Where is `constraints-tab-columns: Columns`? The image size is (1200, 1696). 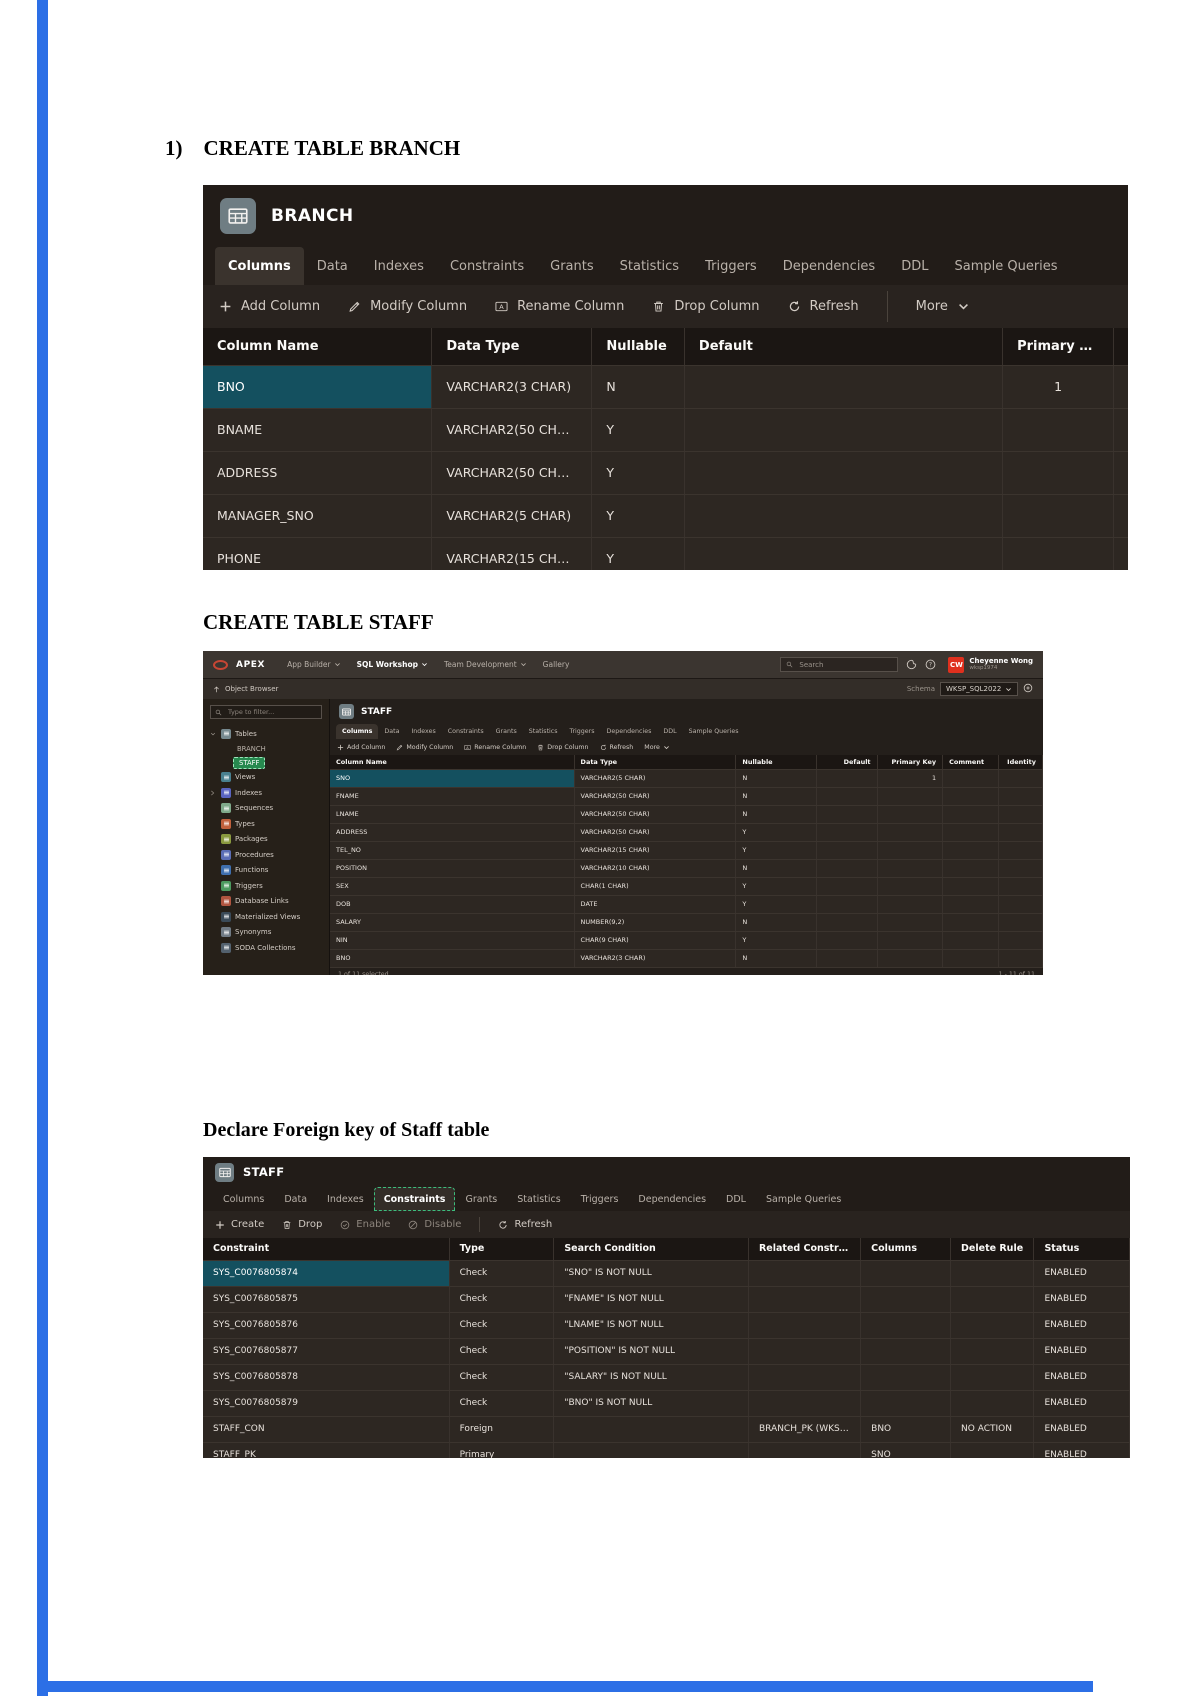 constraints-tab-columns: Columns is located at coordinates (243, 1199).